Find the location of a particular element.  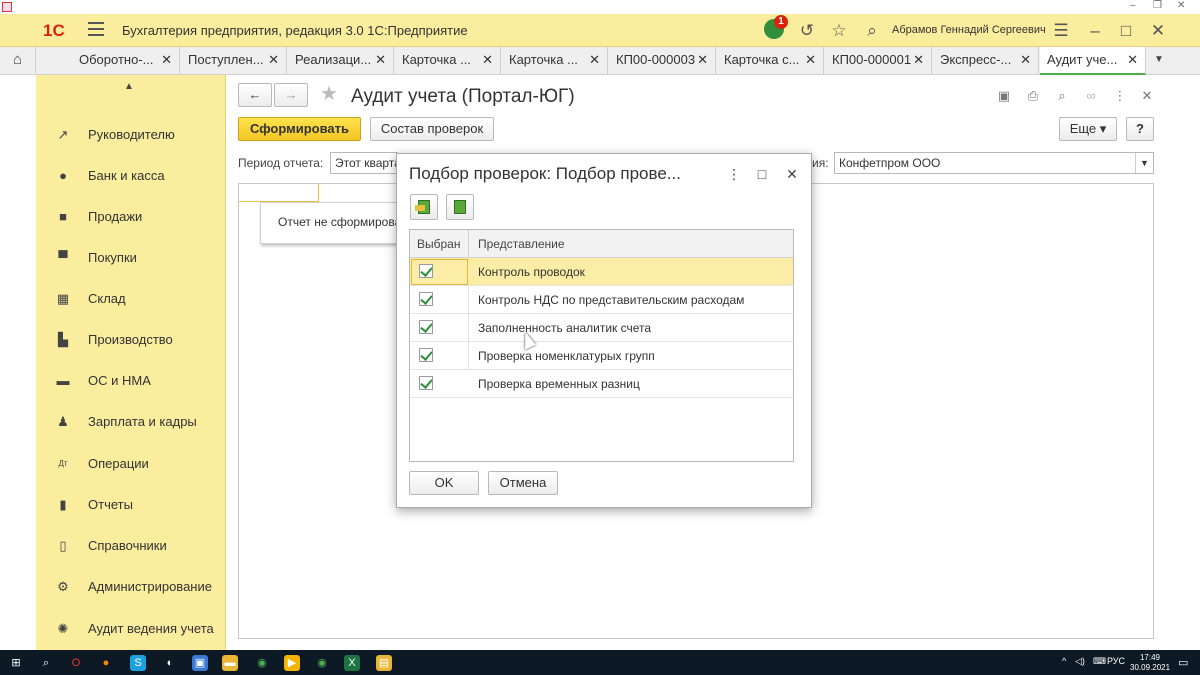

sidebar-item-audit: ✺ Аудит ведения учета is located at coordinates (131, 630).